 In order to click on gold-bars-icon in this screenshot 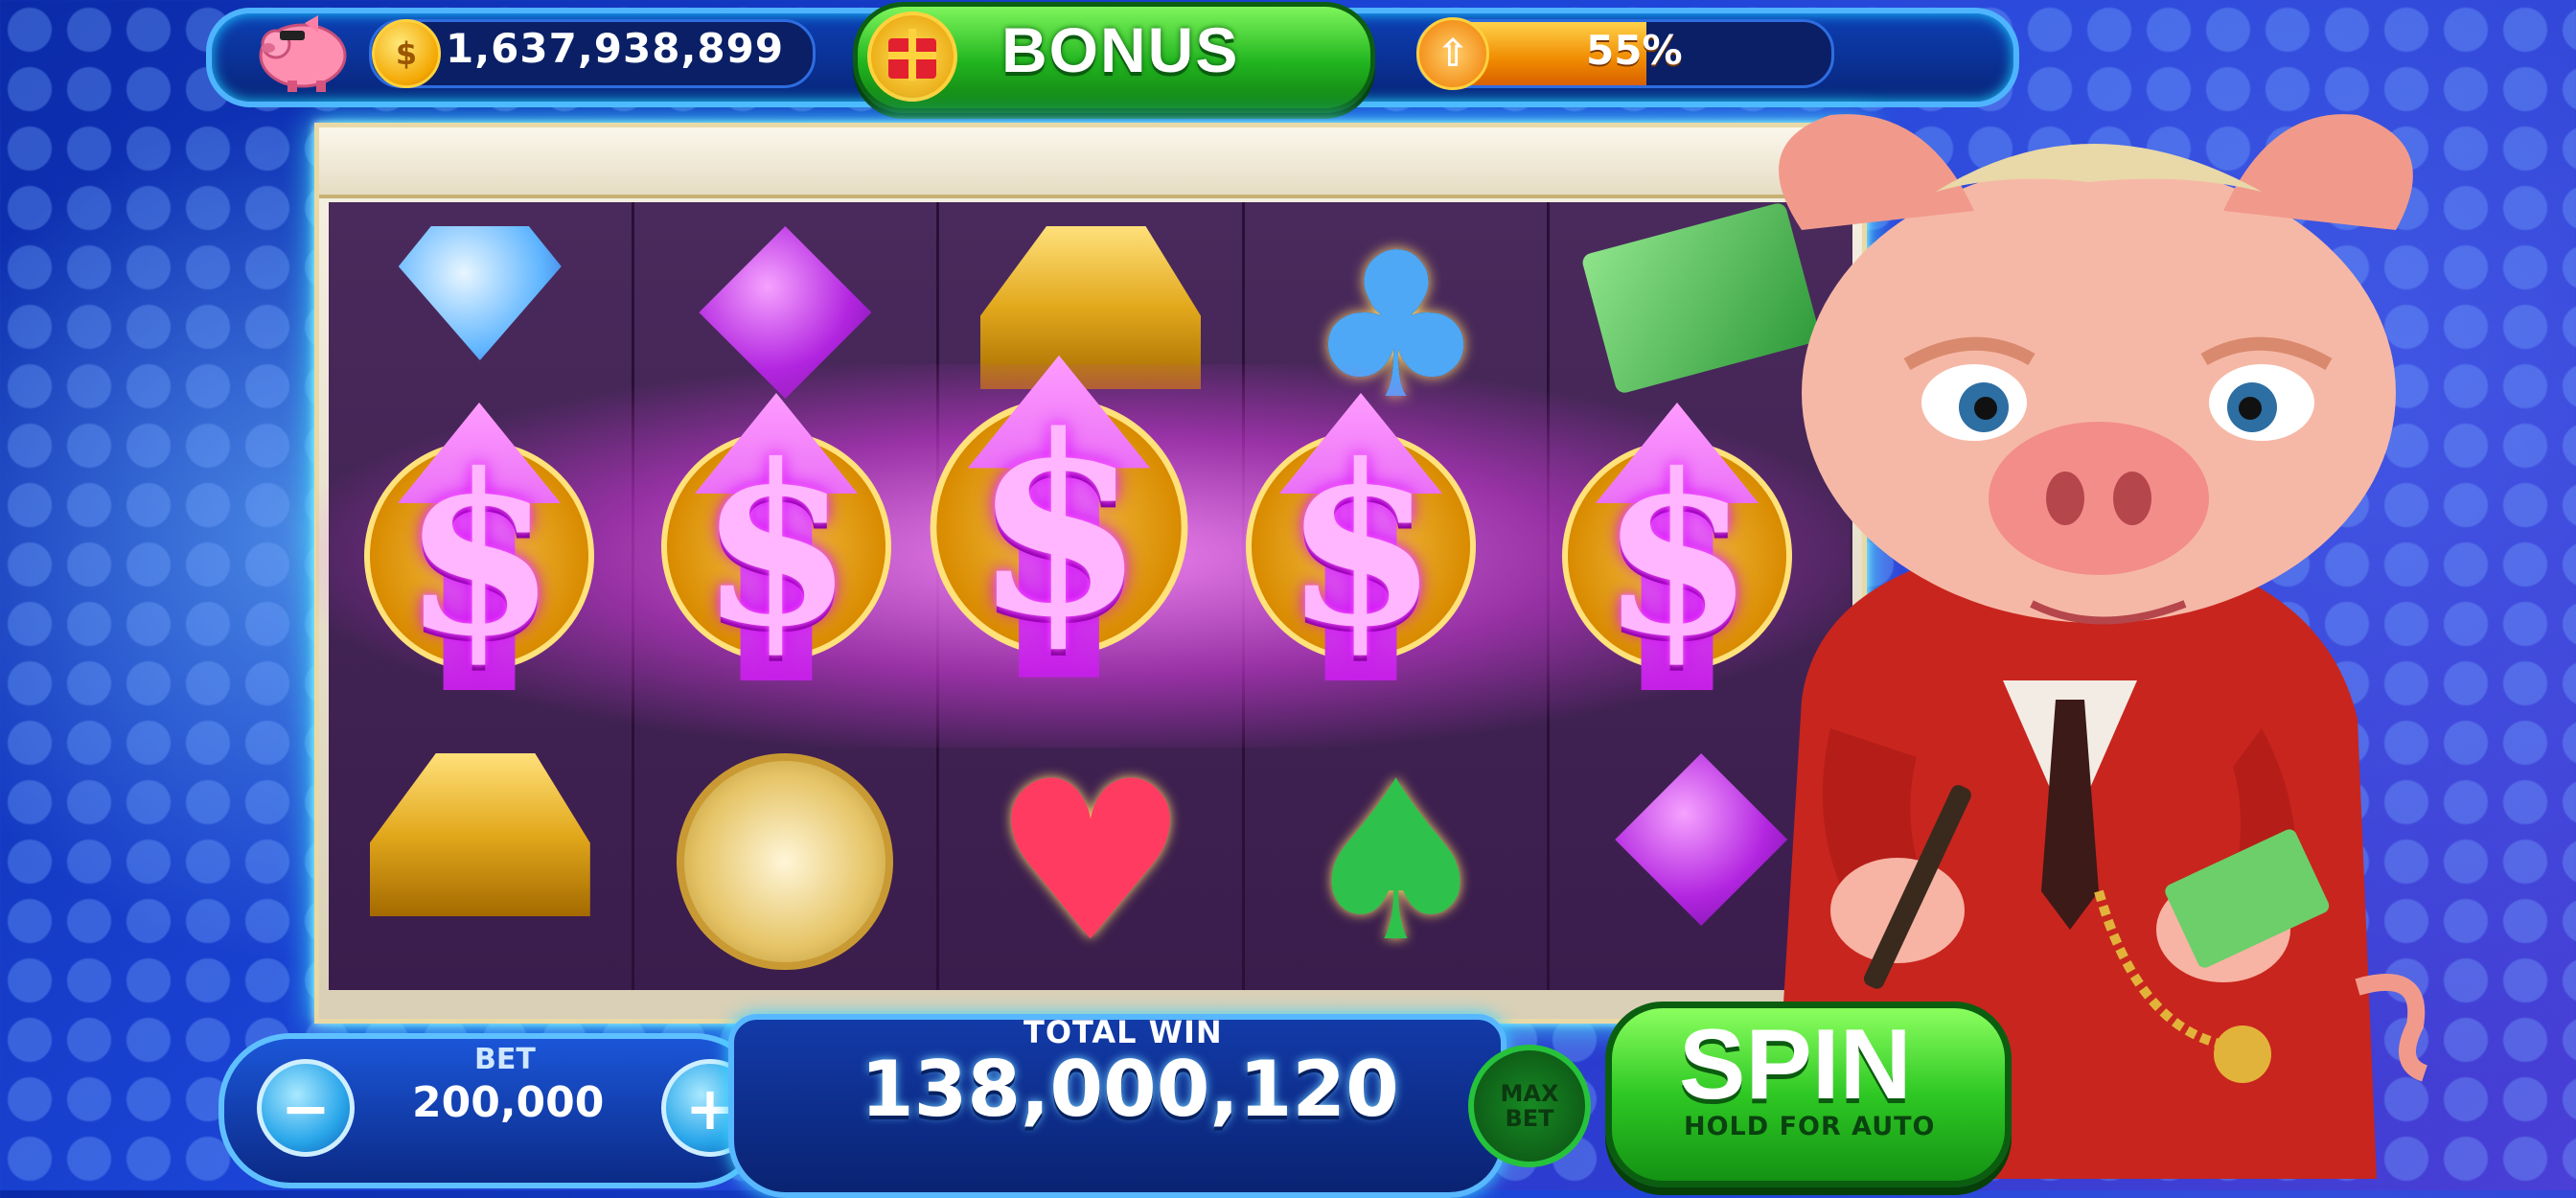, I will do `click(479, 835)`.